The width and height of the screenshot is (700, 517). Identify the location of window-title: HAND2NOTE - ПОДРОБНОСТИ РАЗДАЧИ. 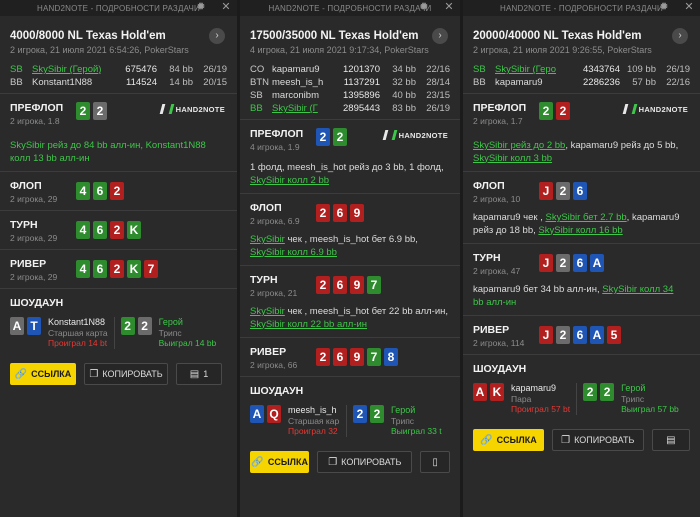
(581, 8).